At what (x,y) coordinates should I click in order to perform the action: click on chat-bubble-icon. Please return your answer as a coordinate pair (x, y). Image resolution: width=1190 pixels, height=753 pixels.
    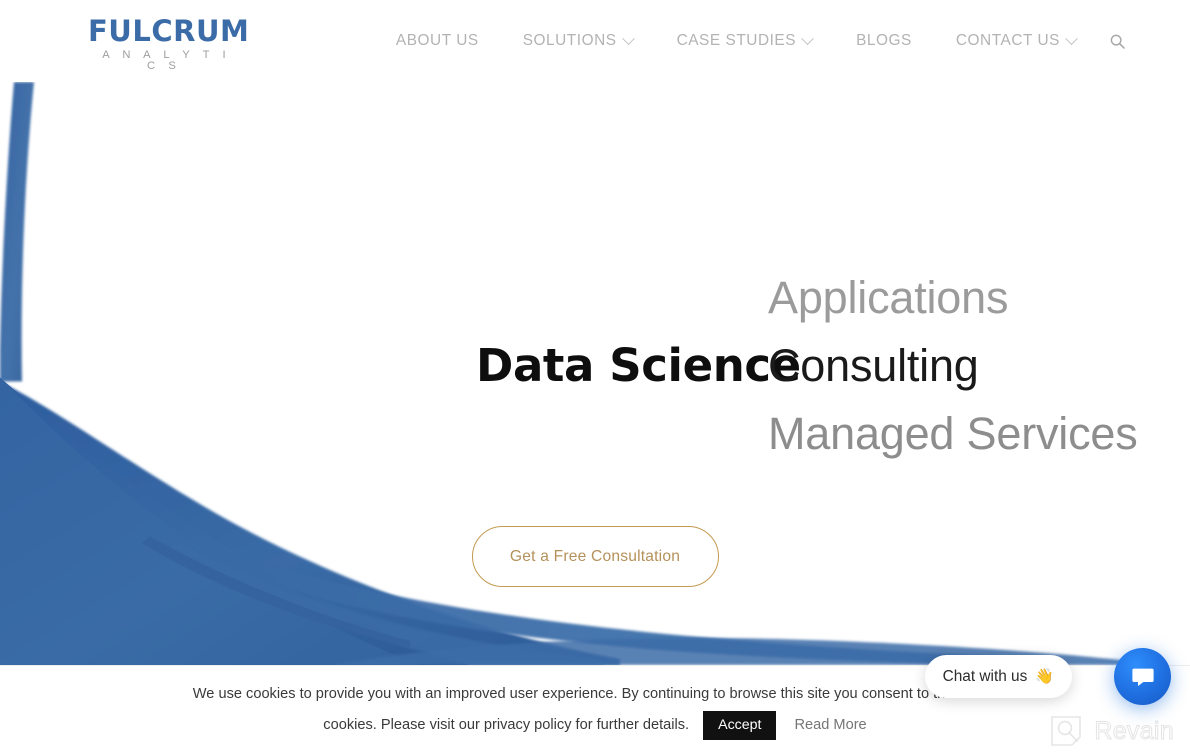
    Looking at the image, I should click on (1142, 677).